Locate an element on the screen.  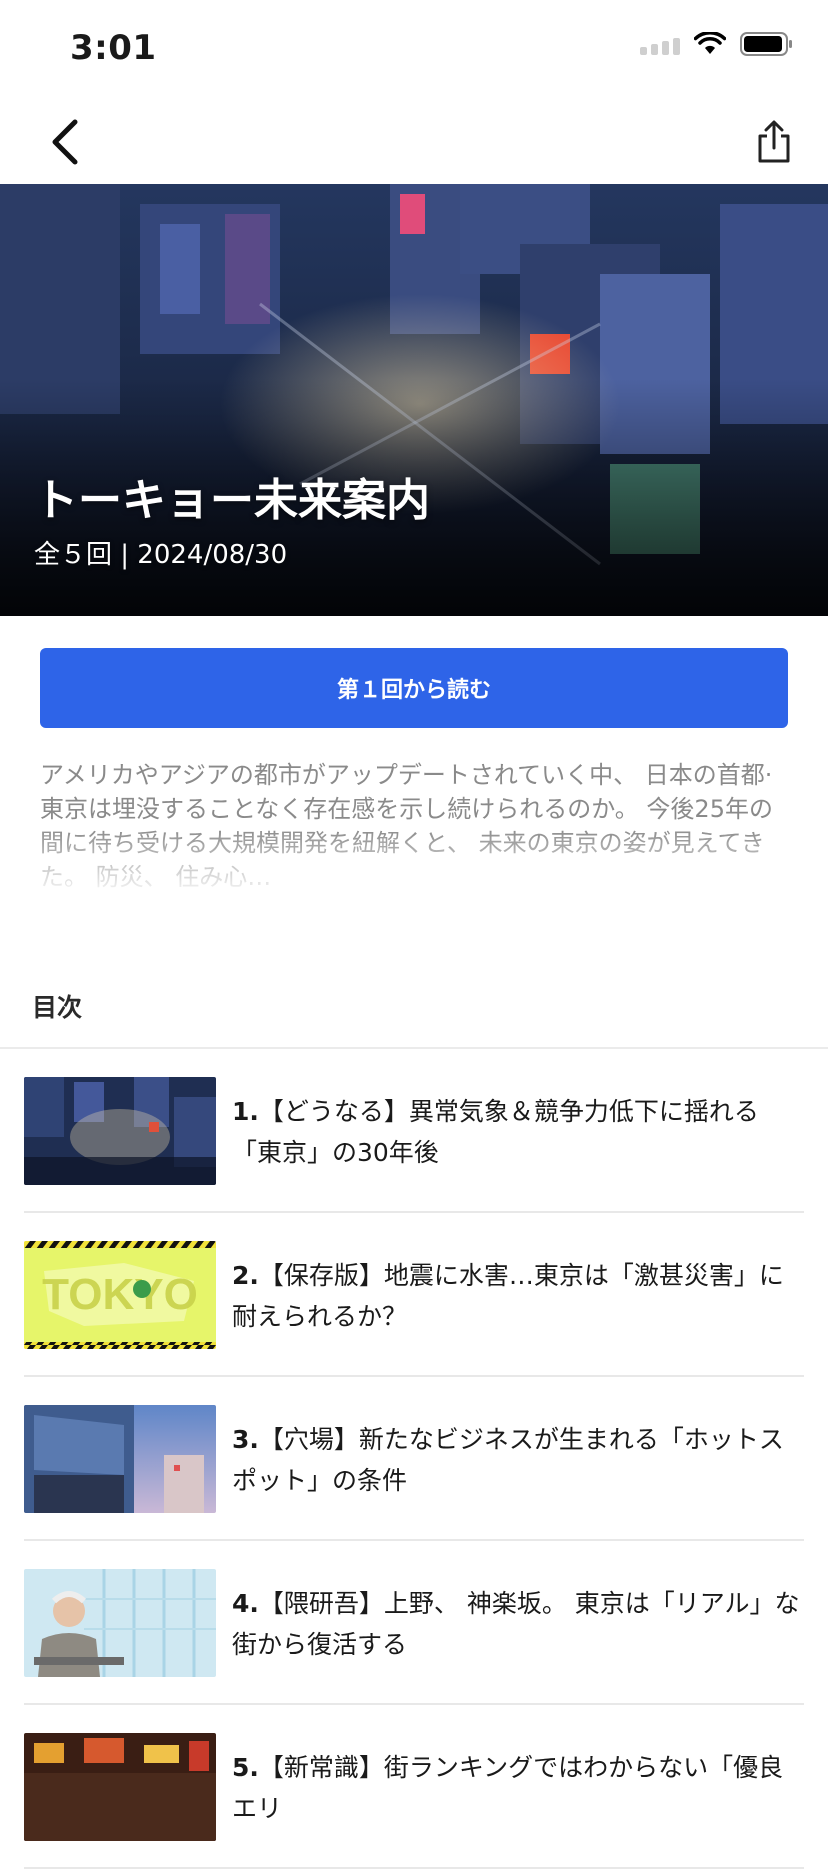
series-title: トーキョー未来案内 is located at coordinates (232, 500).